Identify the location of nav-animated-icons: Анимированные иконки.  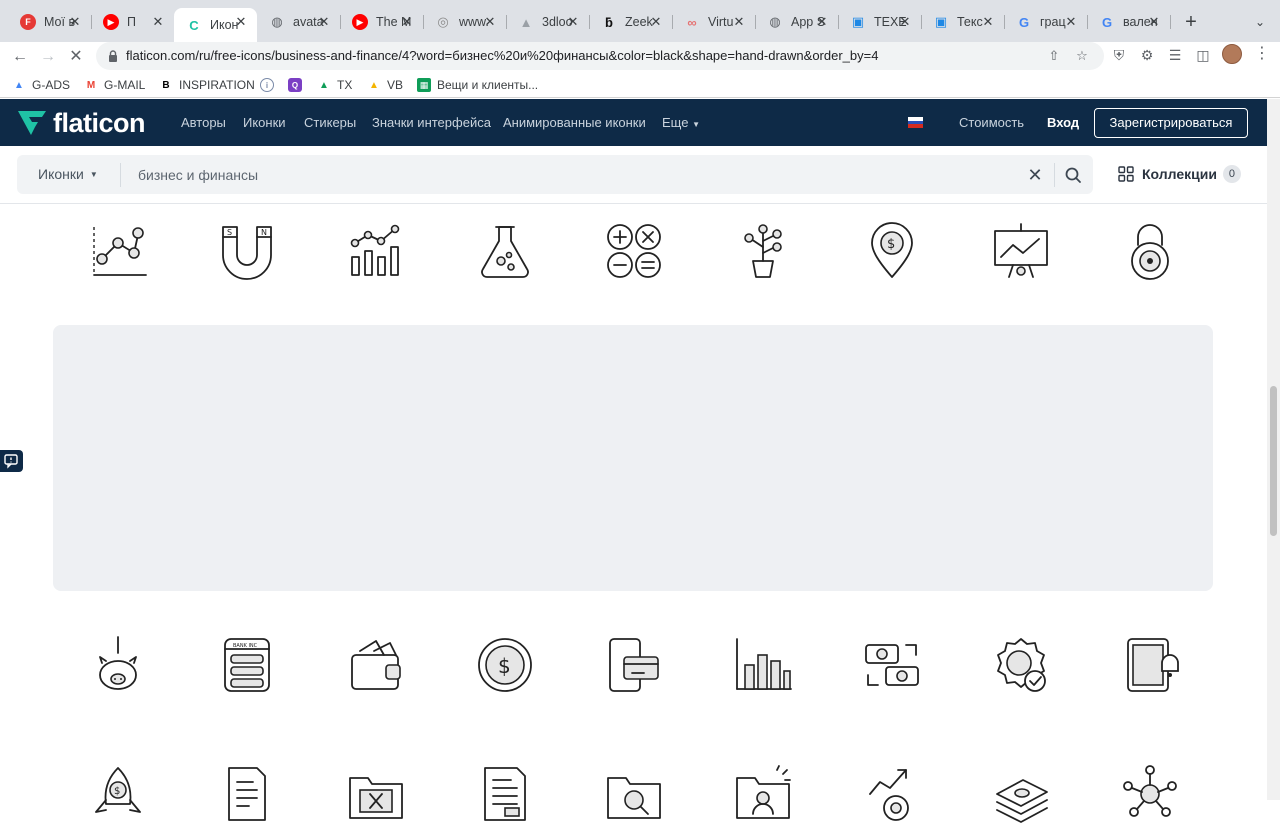
(574, 122).